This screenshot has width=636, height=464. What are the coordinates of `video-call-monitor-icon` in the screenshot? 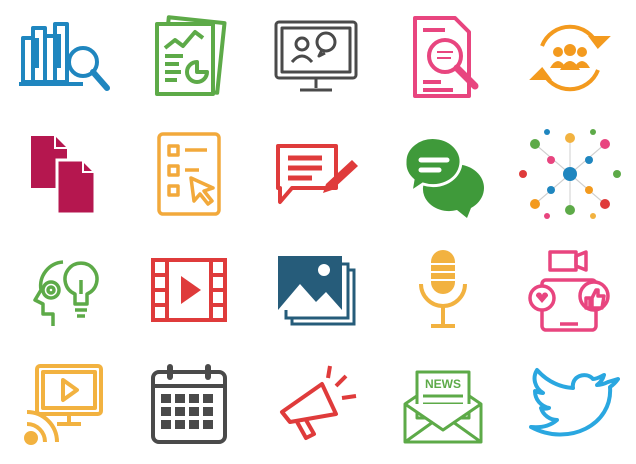 It's located at (316, 58).